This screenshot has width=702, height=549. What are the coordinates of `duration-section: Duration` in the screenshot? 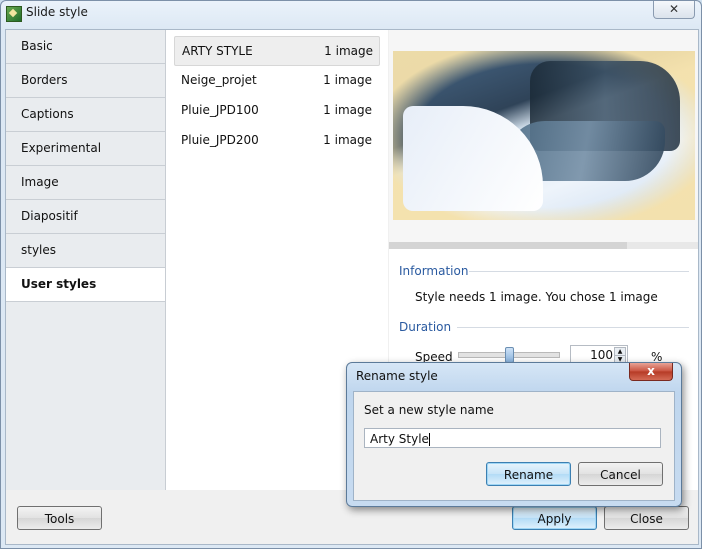 It's located at (544, 327).